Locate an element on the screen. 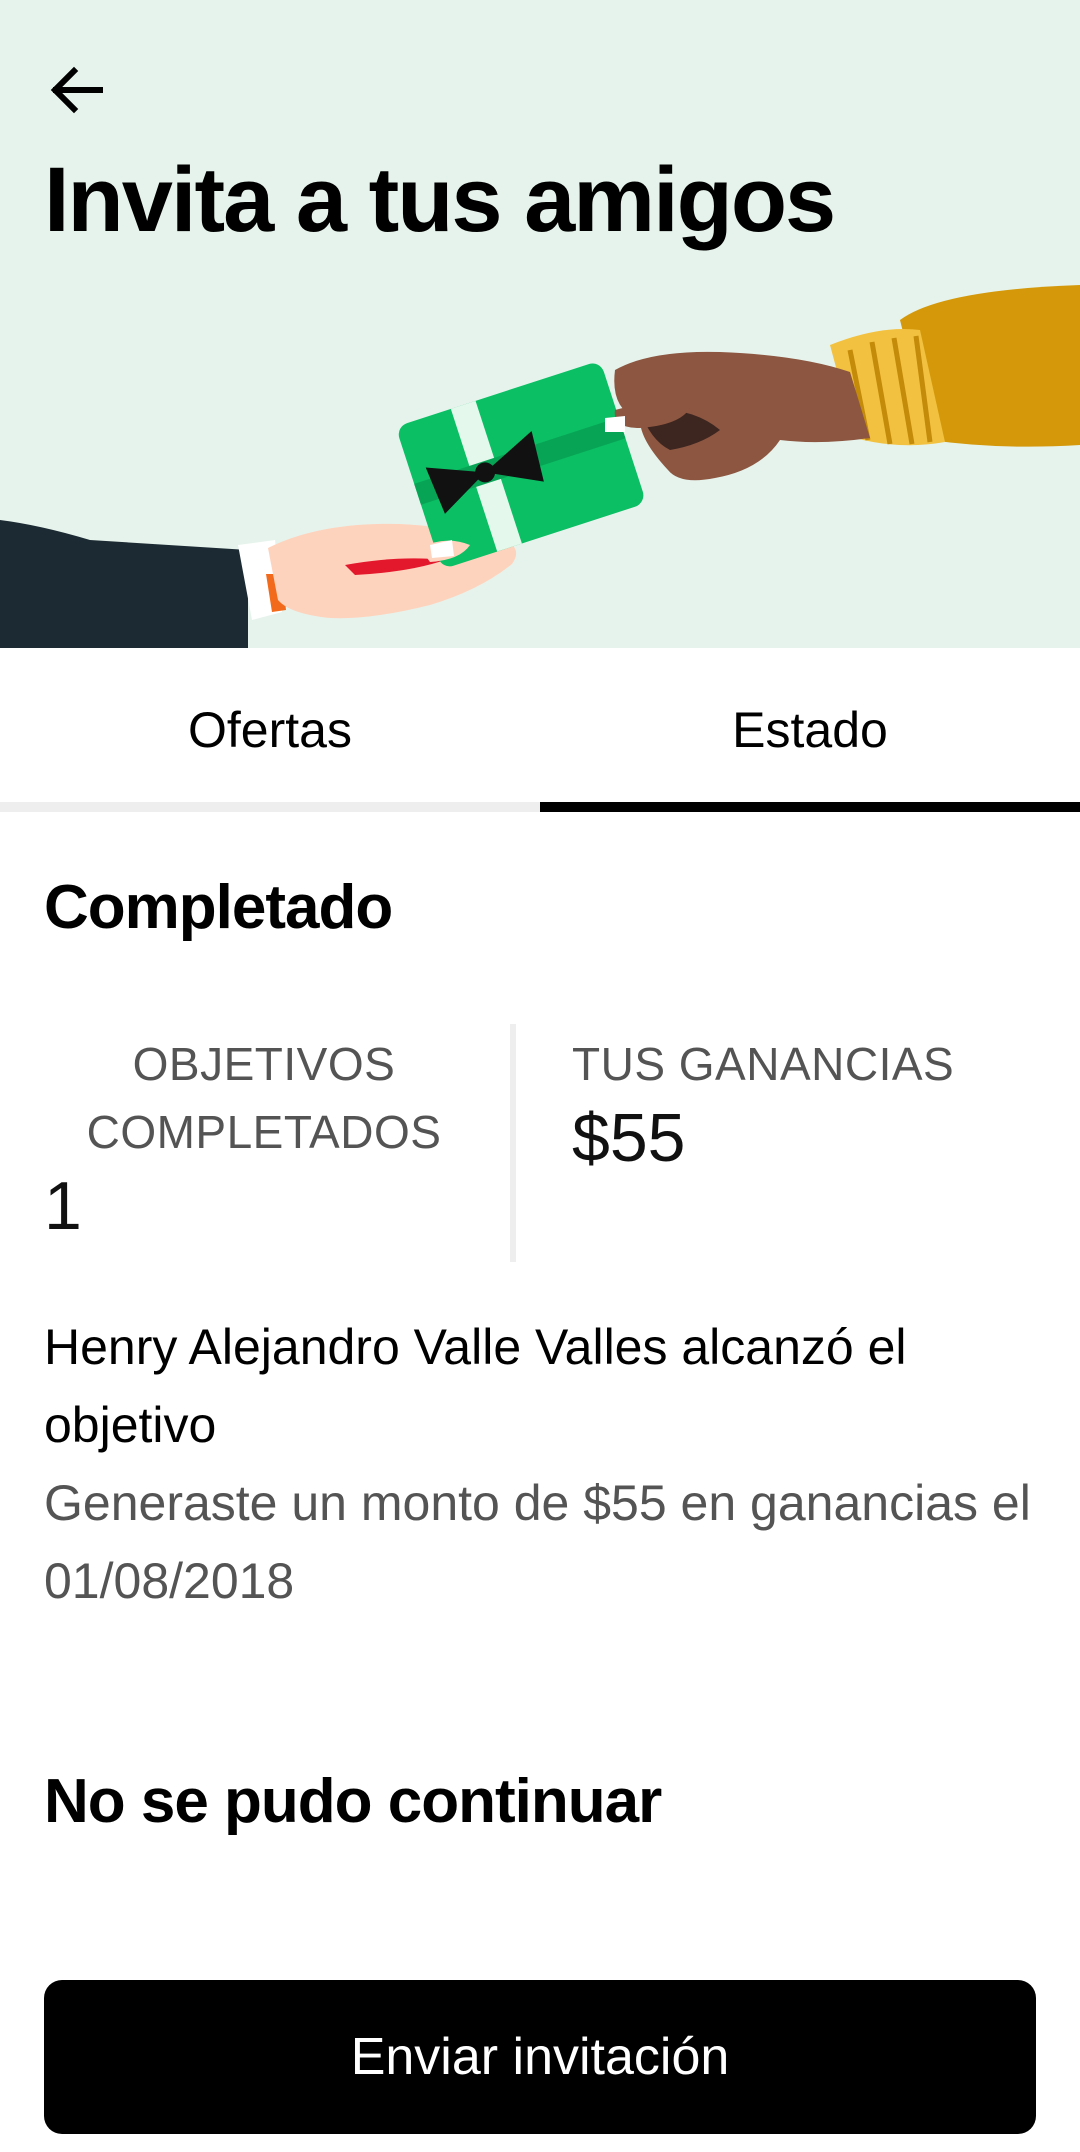 This screenshot has width=1080, height=2152. earnings-value: $55 is located at coordinates (629, 1138).